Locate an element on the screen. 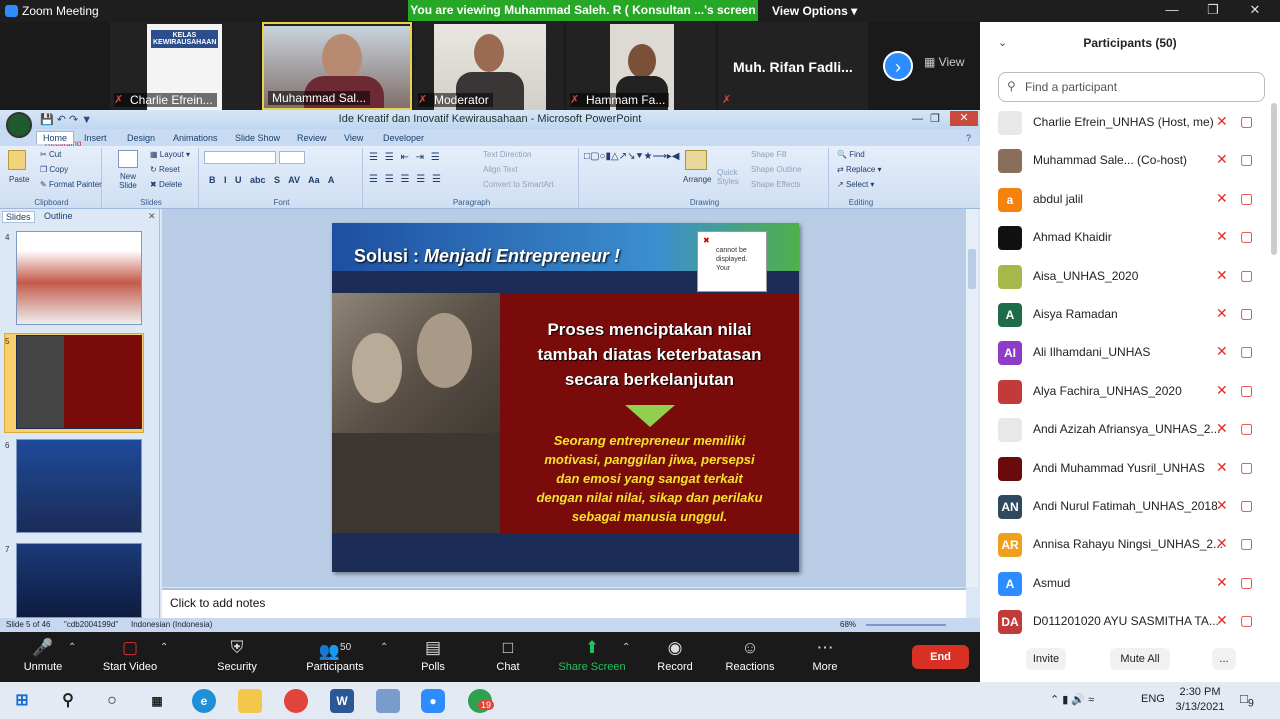 This screenshot has height=719, width=1280. panel-tab-slides: Slides is located at coordinates (18, 217).